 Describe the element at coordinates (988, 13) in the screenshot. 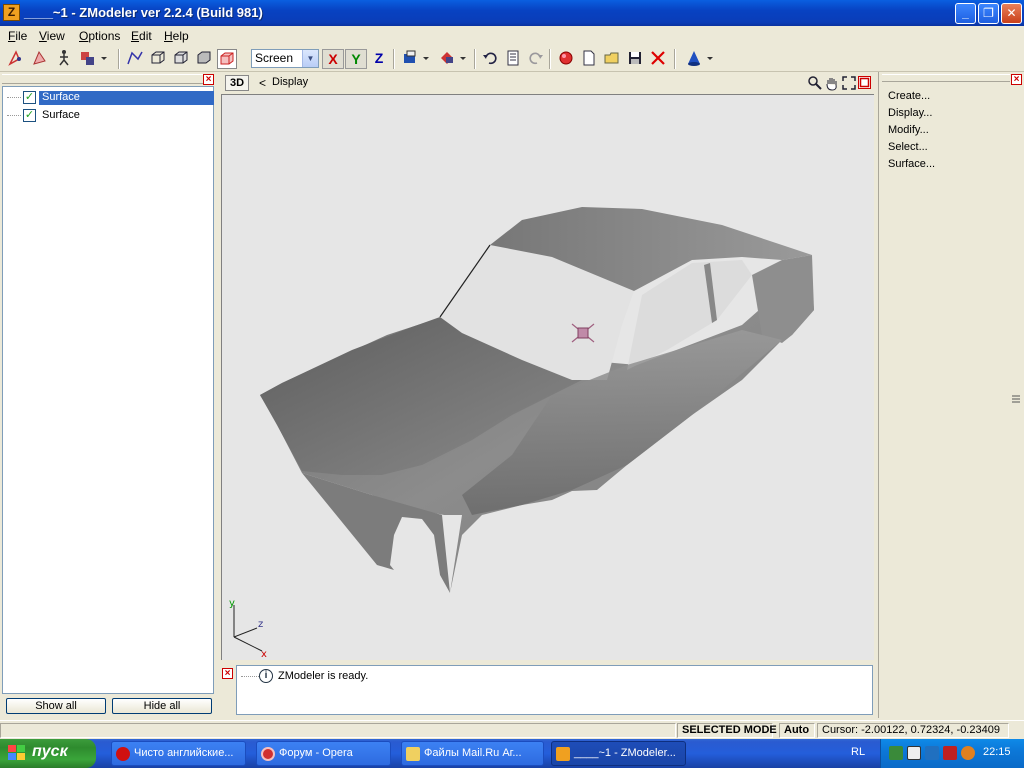

I see `maximize-button: ❐` at that location.